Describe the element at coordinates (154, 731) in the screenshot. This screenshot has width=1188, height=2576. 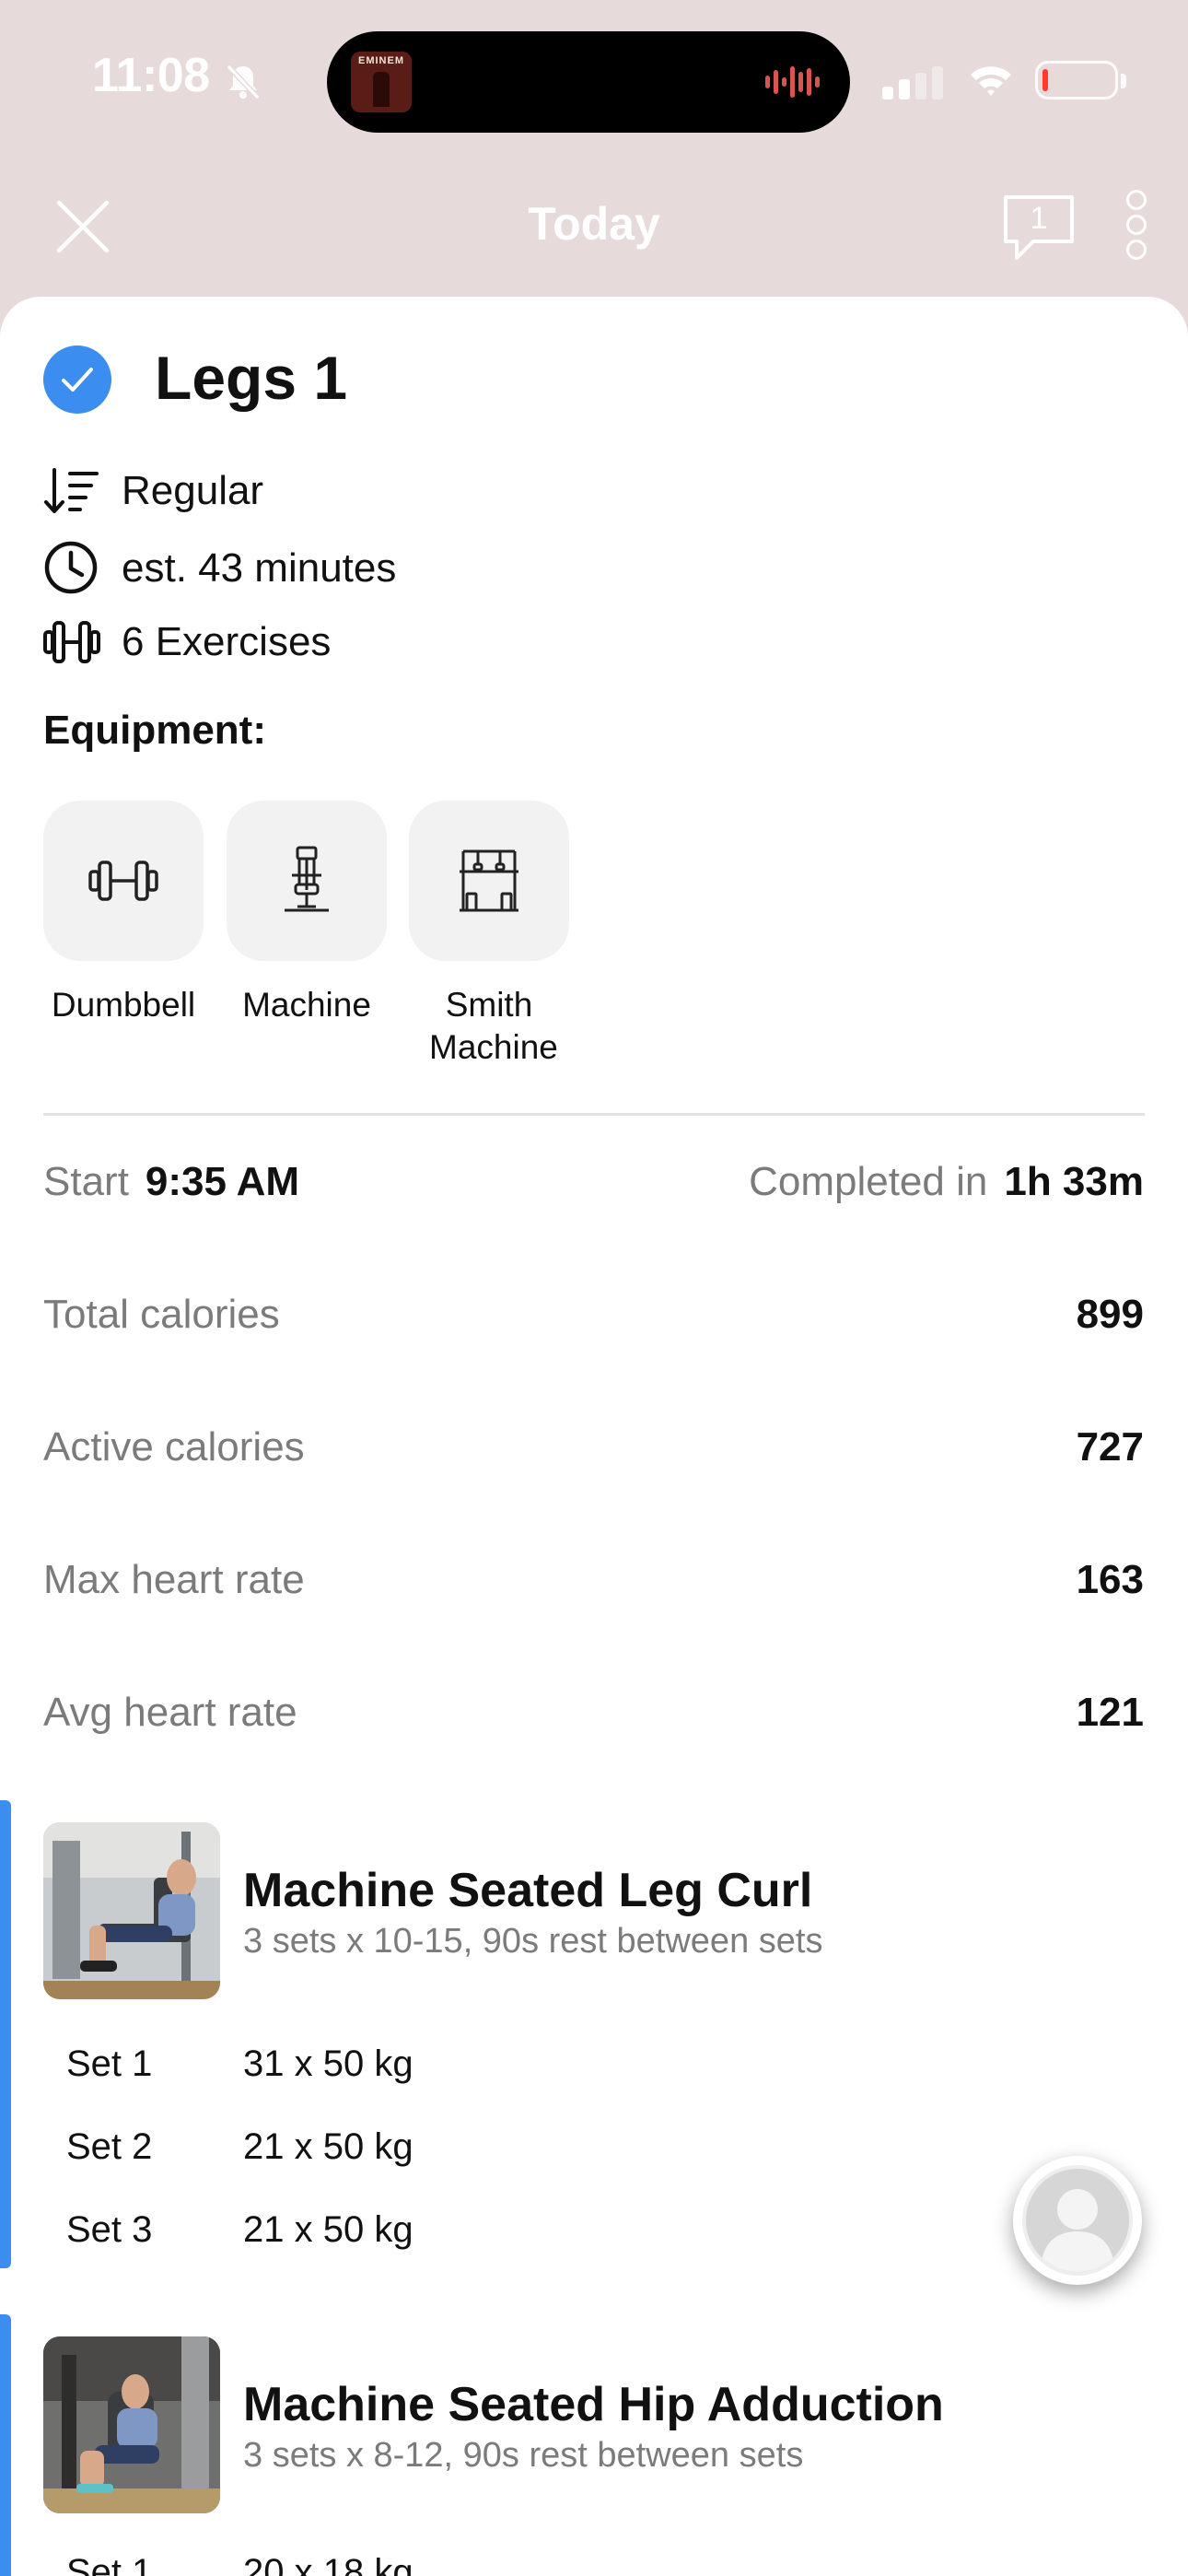
I see `equipment-heading: Equipment:` at that location.